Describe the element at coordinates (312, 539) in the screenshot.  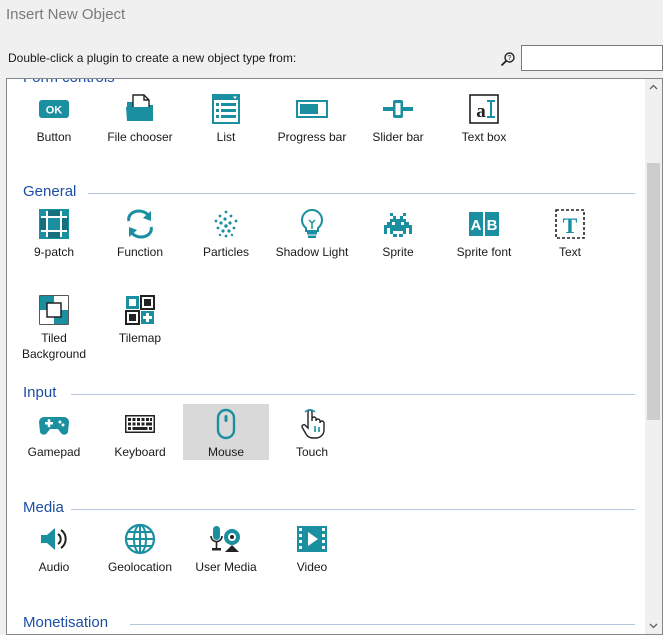
I see `video-icon` at that location.